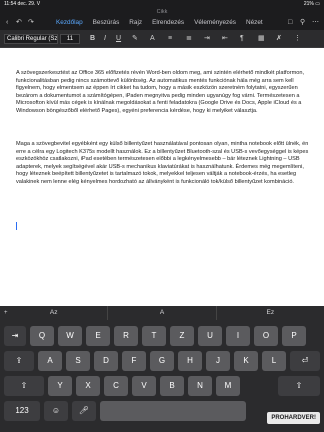 Image resolution: width=324 pixels, height=432 pixels. Describe the element at coordinates (106, 361) in the screenshot. I see `key-d: D` at that location.